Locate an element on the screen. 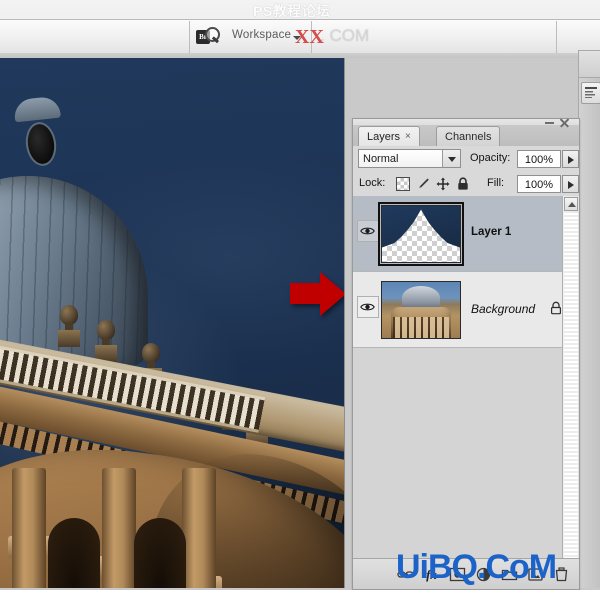  add-layer-mask-icon is located at coordinates (457, 574).